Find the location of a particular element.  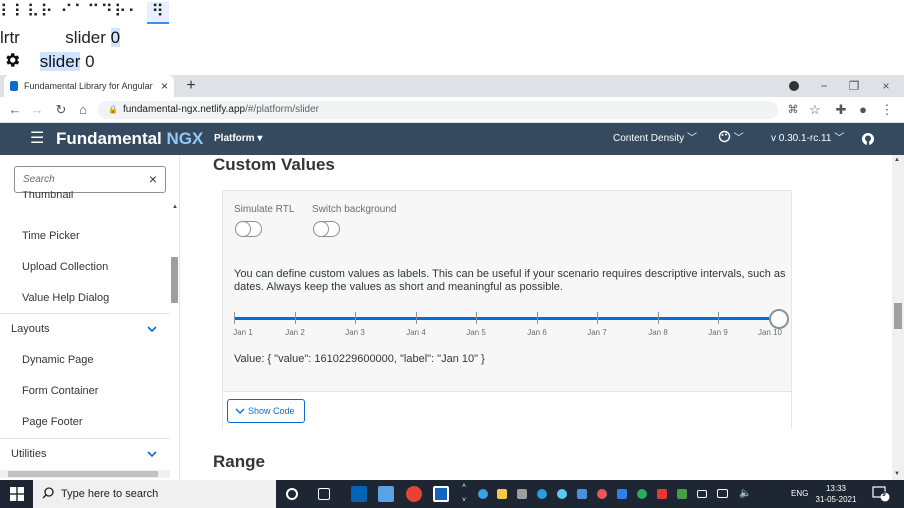

taskbar-search-placeholder: Type here to search is located at coordinates (110, 494).